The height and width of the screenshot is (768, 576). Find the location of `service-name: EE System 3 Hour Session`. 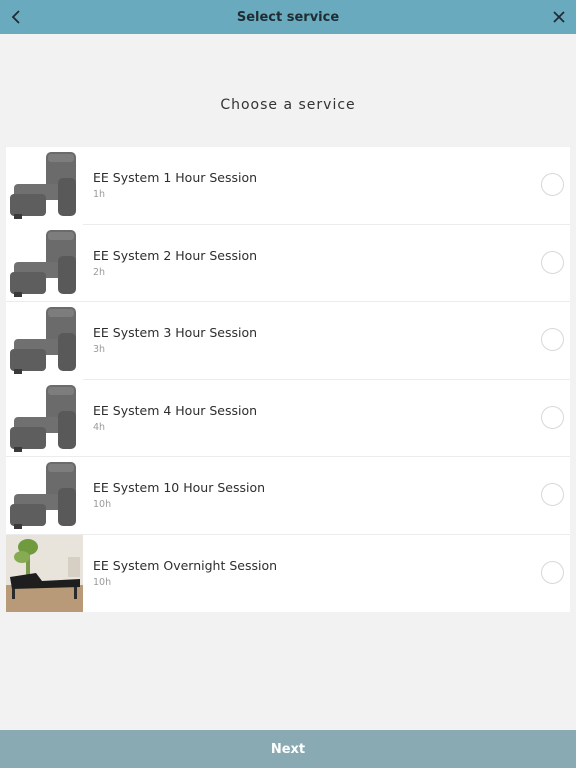

service-name: EE System 3 Hour Session is located at coordinates (175, 333).